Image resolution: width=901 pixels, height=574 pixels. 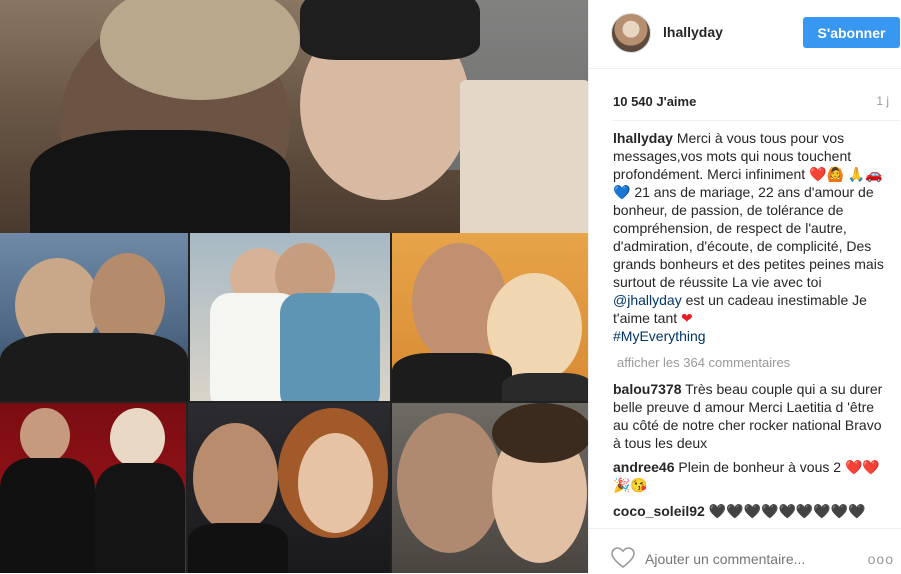 What do you see at coordinates (289, 488) in the screenshot?
I see `photo-vintage-couple` at bounding box center [289, 488].